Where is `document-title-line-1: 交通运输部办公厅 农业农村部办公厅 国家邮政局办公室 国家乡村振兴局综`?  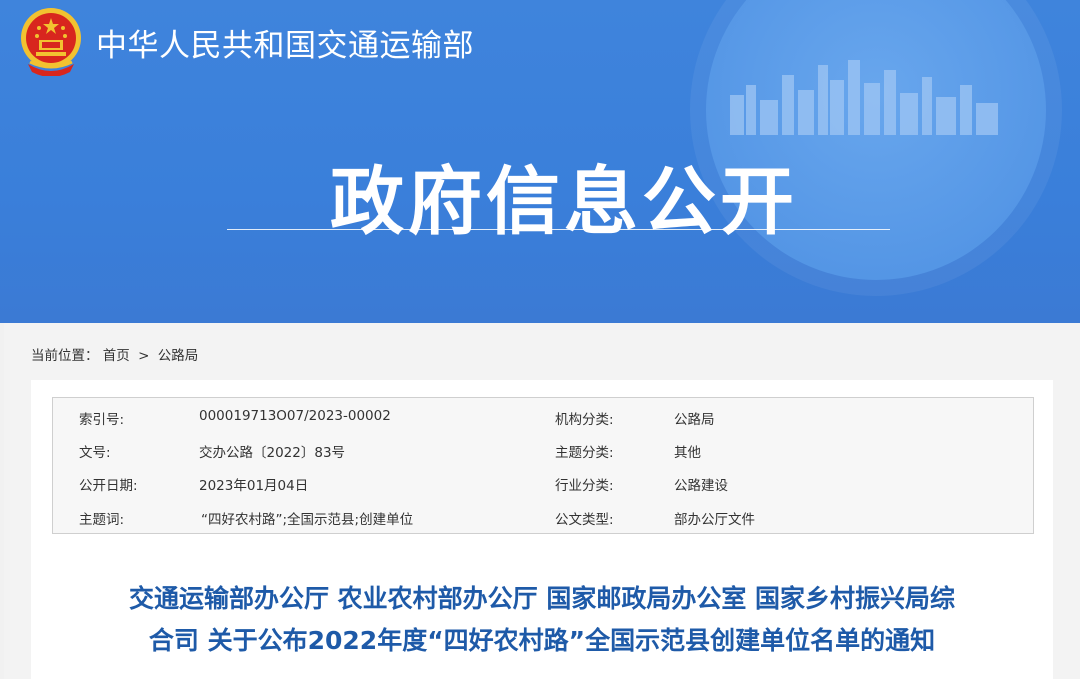
document-title-line-1: 交通运输部办公厅 农业农村部办公厅 国家邮政局办公室 国家乡村振兴局综 is located at coordinates (542, 598).